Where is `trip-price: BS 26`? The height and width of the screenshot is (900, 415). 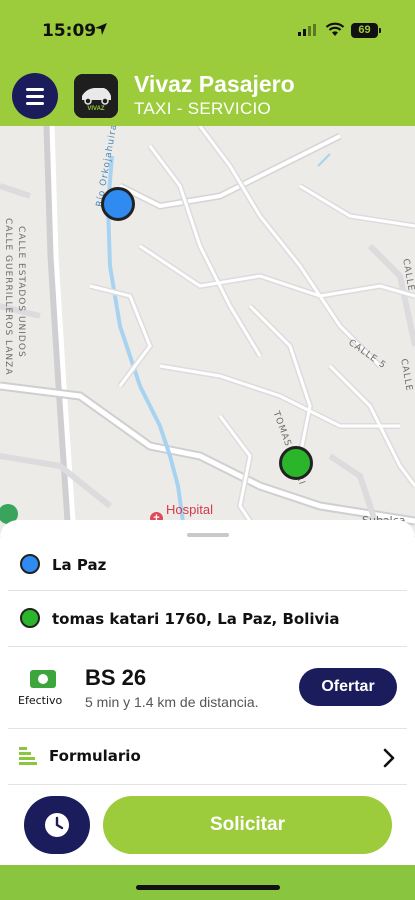
trip-price: BS 26 is located at coordinates (116, 677).